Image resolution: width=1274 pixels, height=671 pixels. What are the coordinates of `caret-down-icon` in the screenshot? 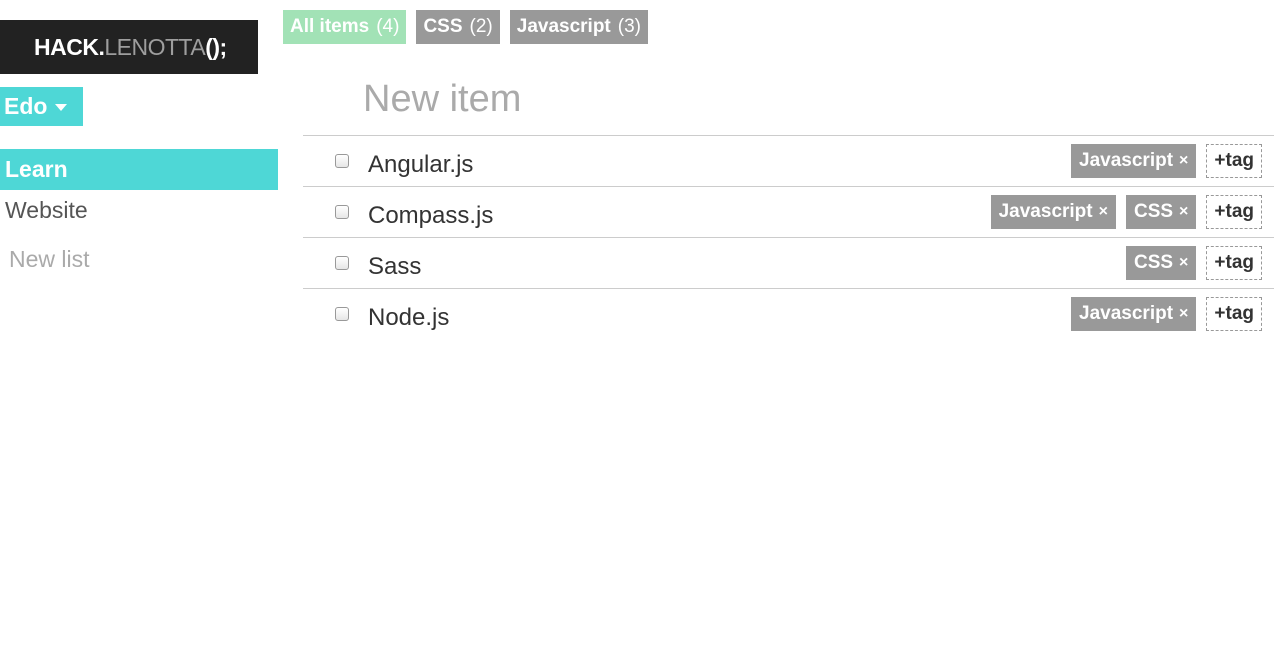 It's located at (61, 107).